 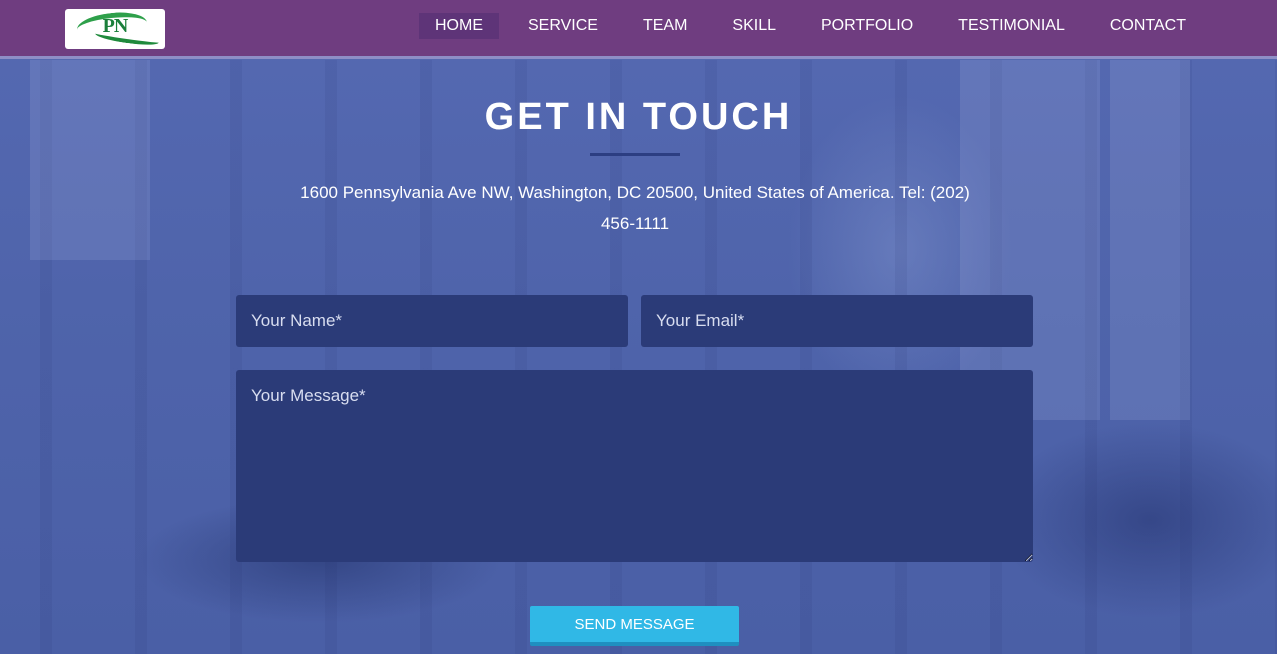 I want to click on background-window, so click(x=90, y=160).